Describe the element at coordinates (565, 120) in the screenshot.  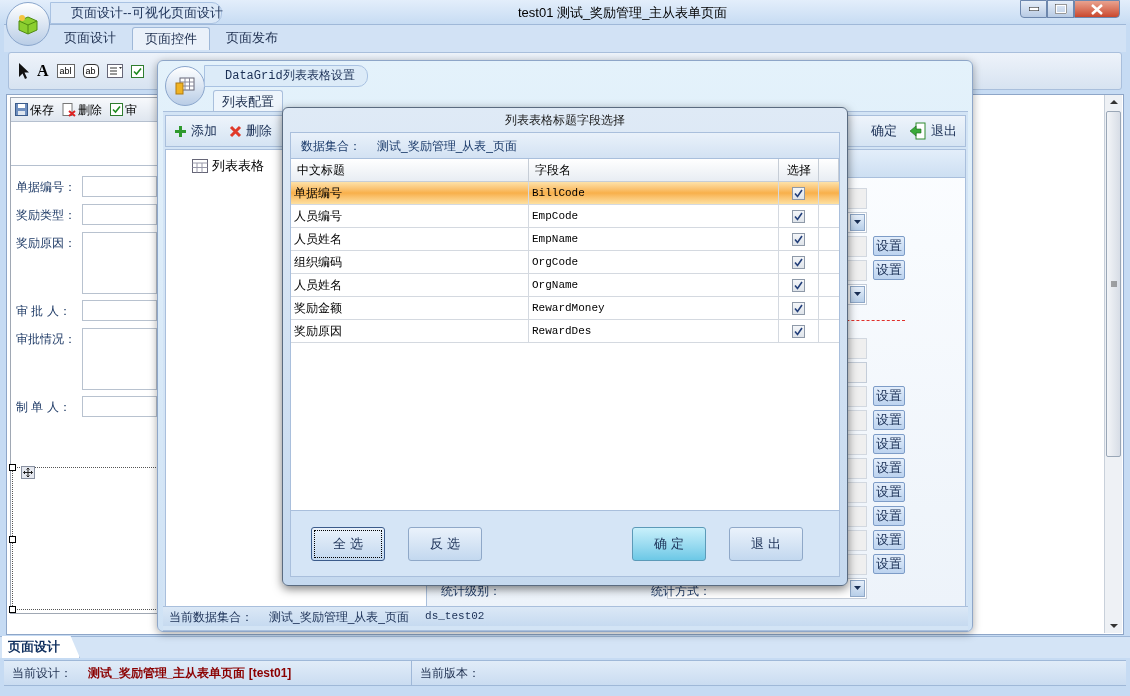
I see `dialog-title: 列表表格标题字段选择` at that location.